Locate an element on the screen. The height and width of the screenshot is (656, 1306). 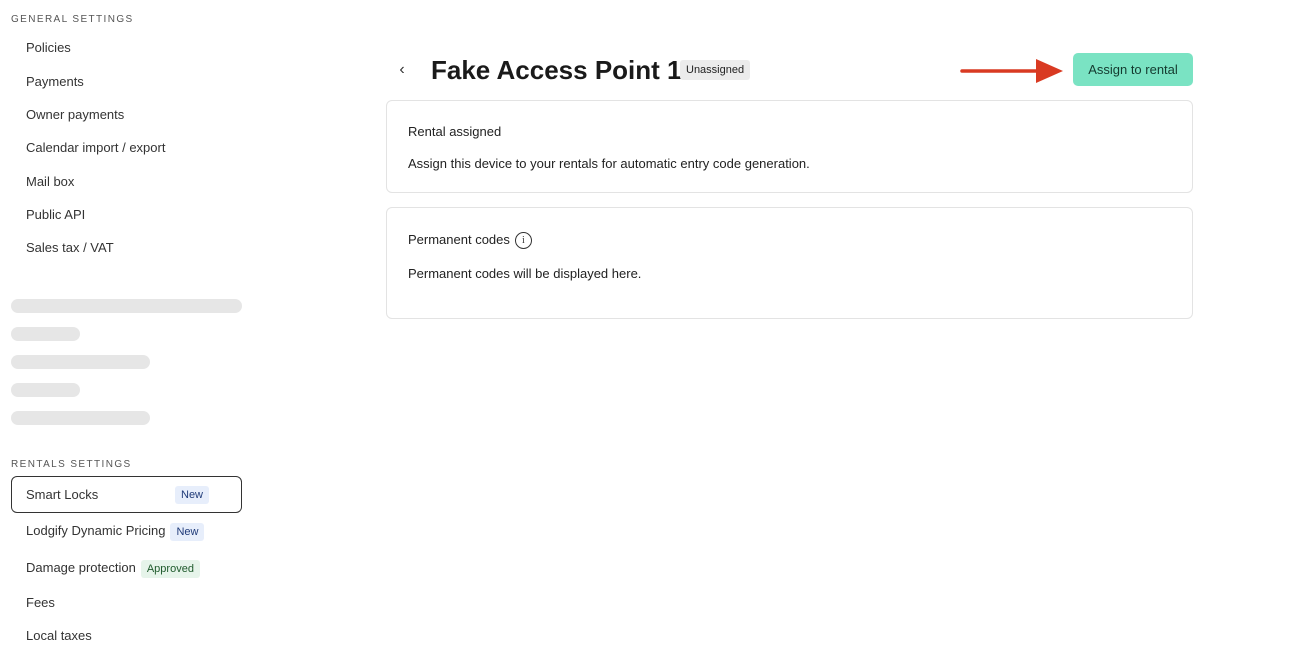
card-description: Permanent codes will be displayed here. is located at coordinates (525, 273).